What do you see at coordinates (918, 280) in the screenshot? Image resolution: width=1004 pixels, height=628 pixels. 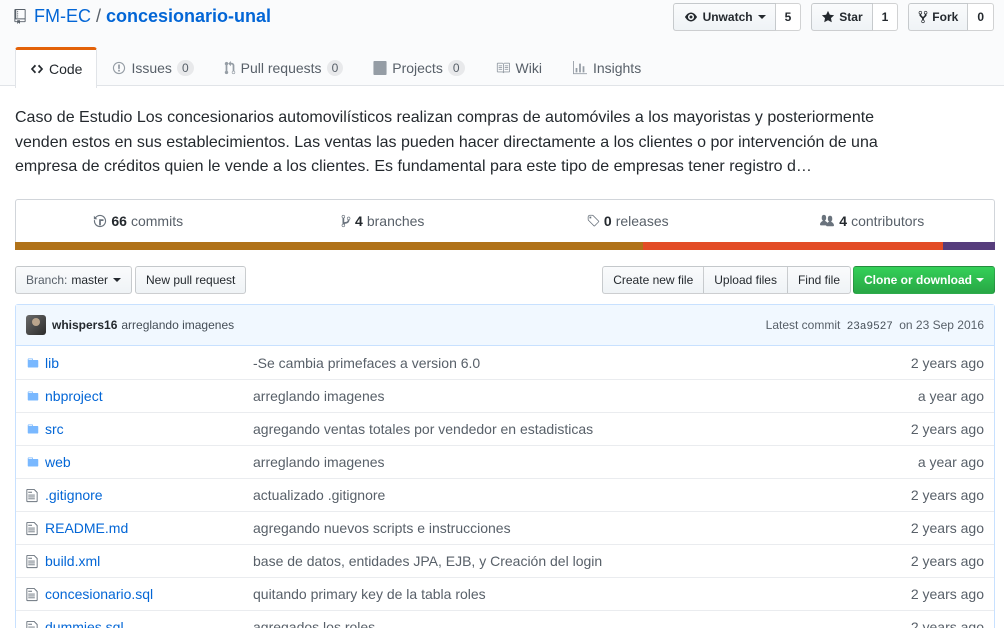 I see `clone-label: Clone or download` at bounding box center [918, 280].